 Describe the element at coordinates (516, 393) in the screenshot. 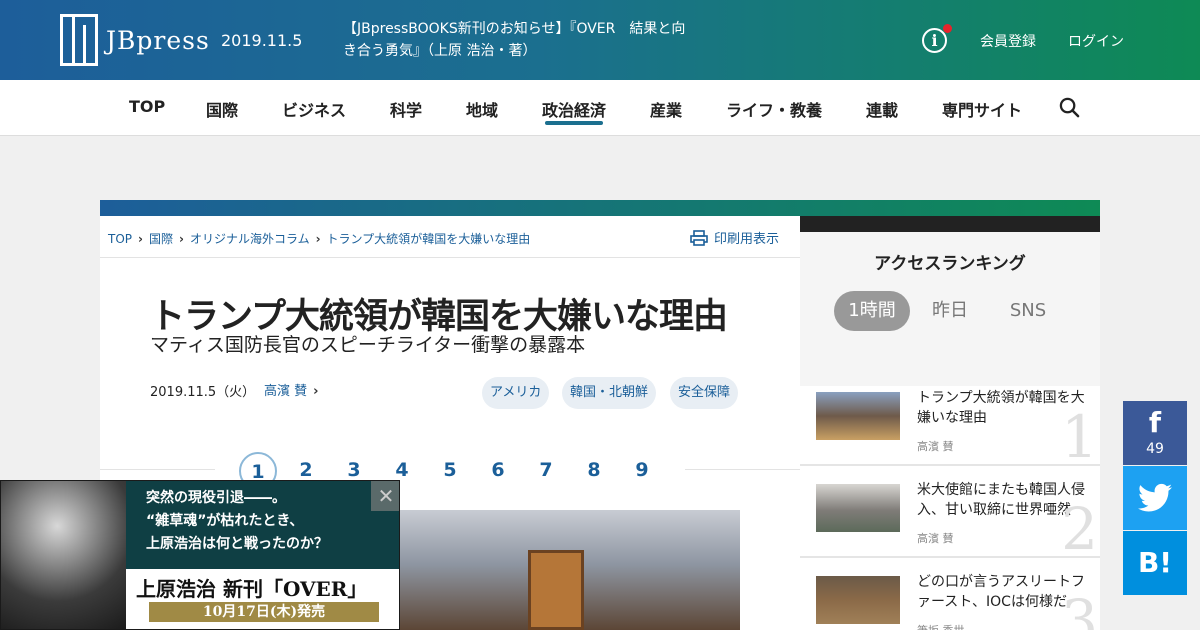

I see `tag-america: アメリカ` at that location.